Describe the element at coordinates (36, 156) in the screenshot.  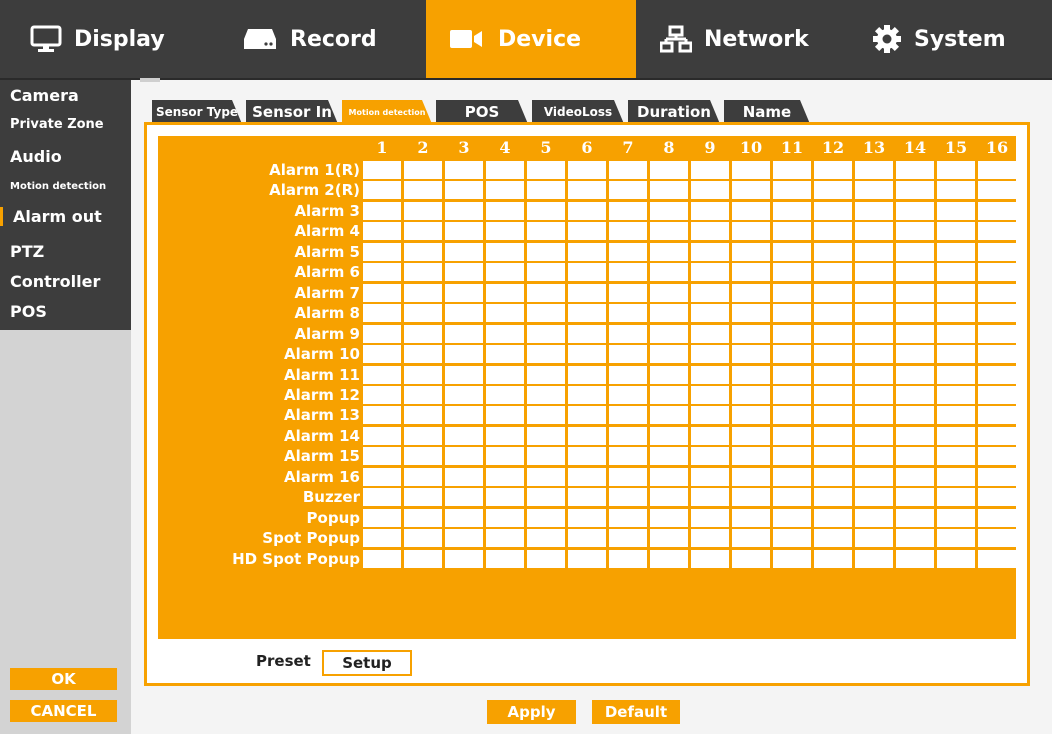
I see `sidebar-item-audio: Audio` at that location.